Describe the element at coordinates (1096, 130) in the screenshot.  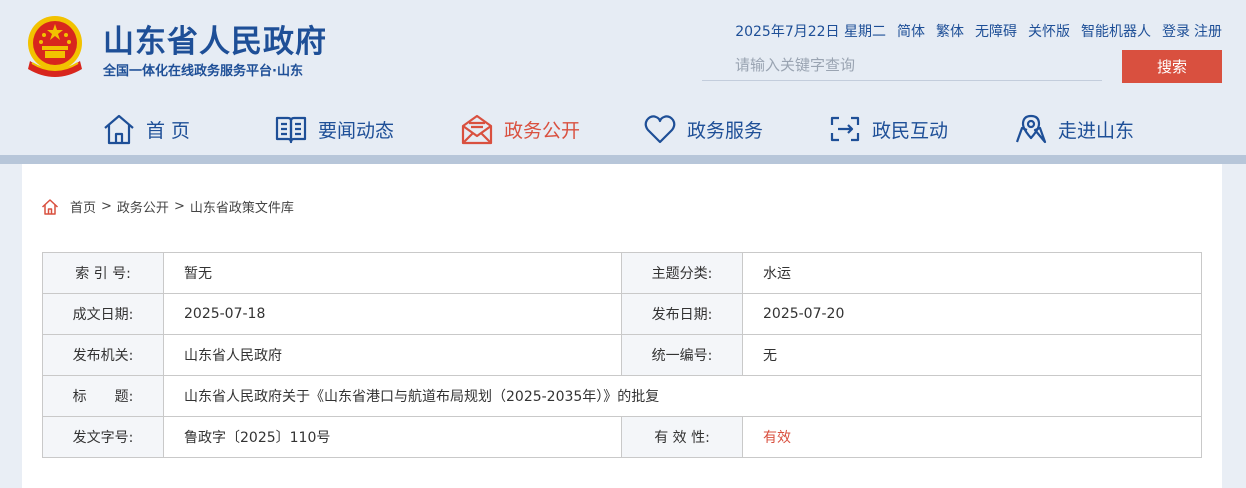
I see `nav-item-label: 走进山东` at that location.